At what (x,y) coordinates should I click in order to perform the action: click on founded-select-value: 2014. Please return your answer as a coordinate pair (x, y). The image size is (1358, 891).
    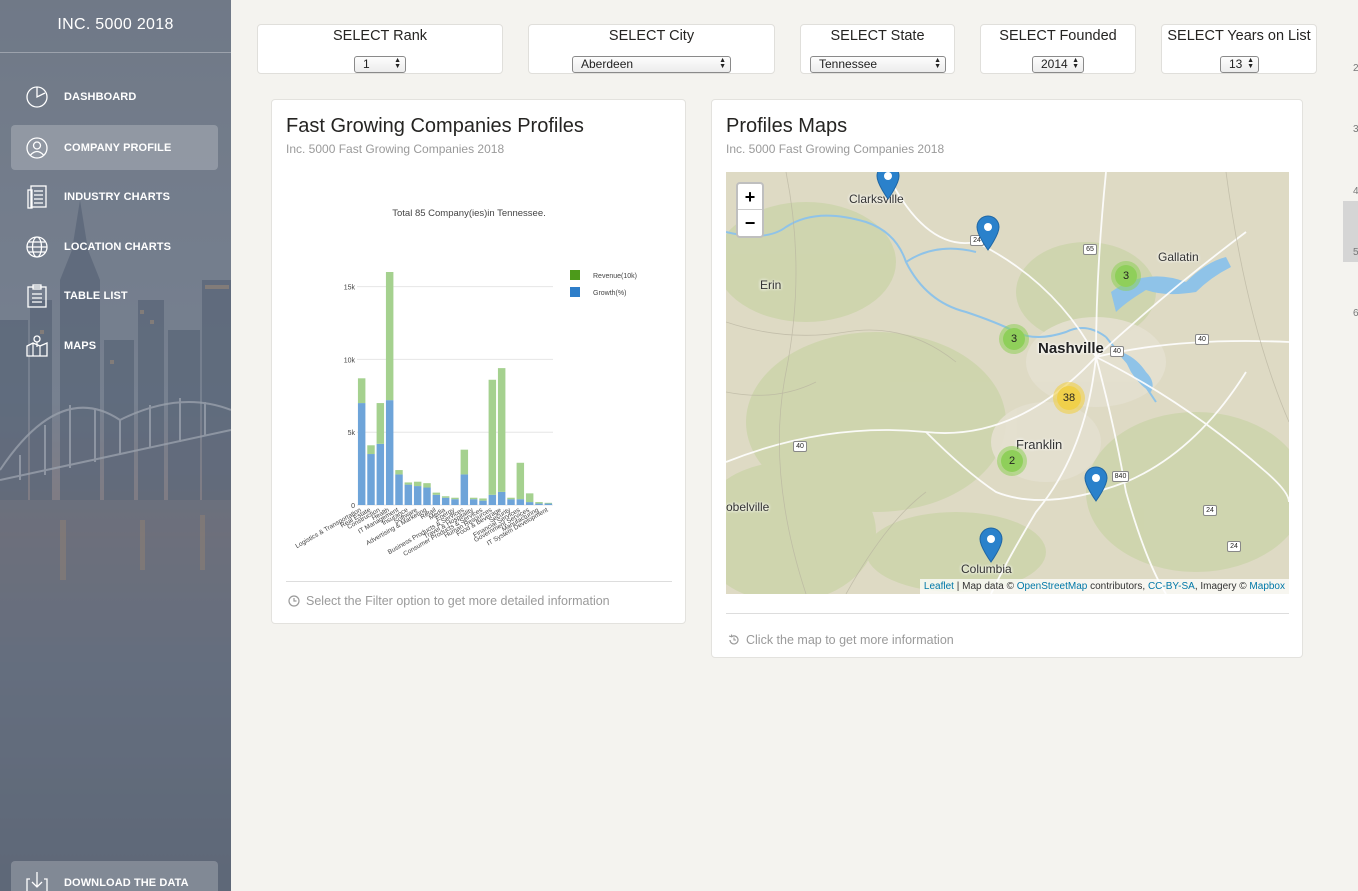
    Looking at the image, I should click on (1054, 64).